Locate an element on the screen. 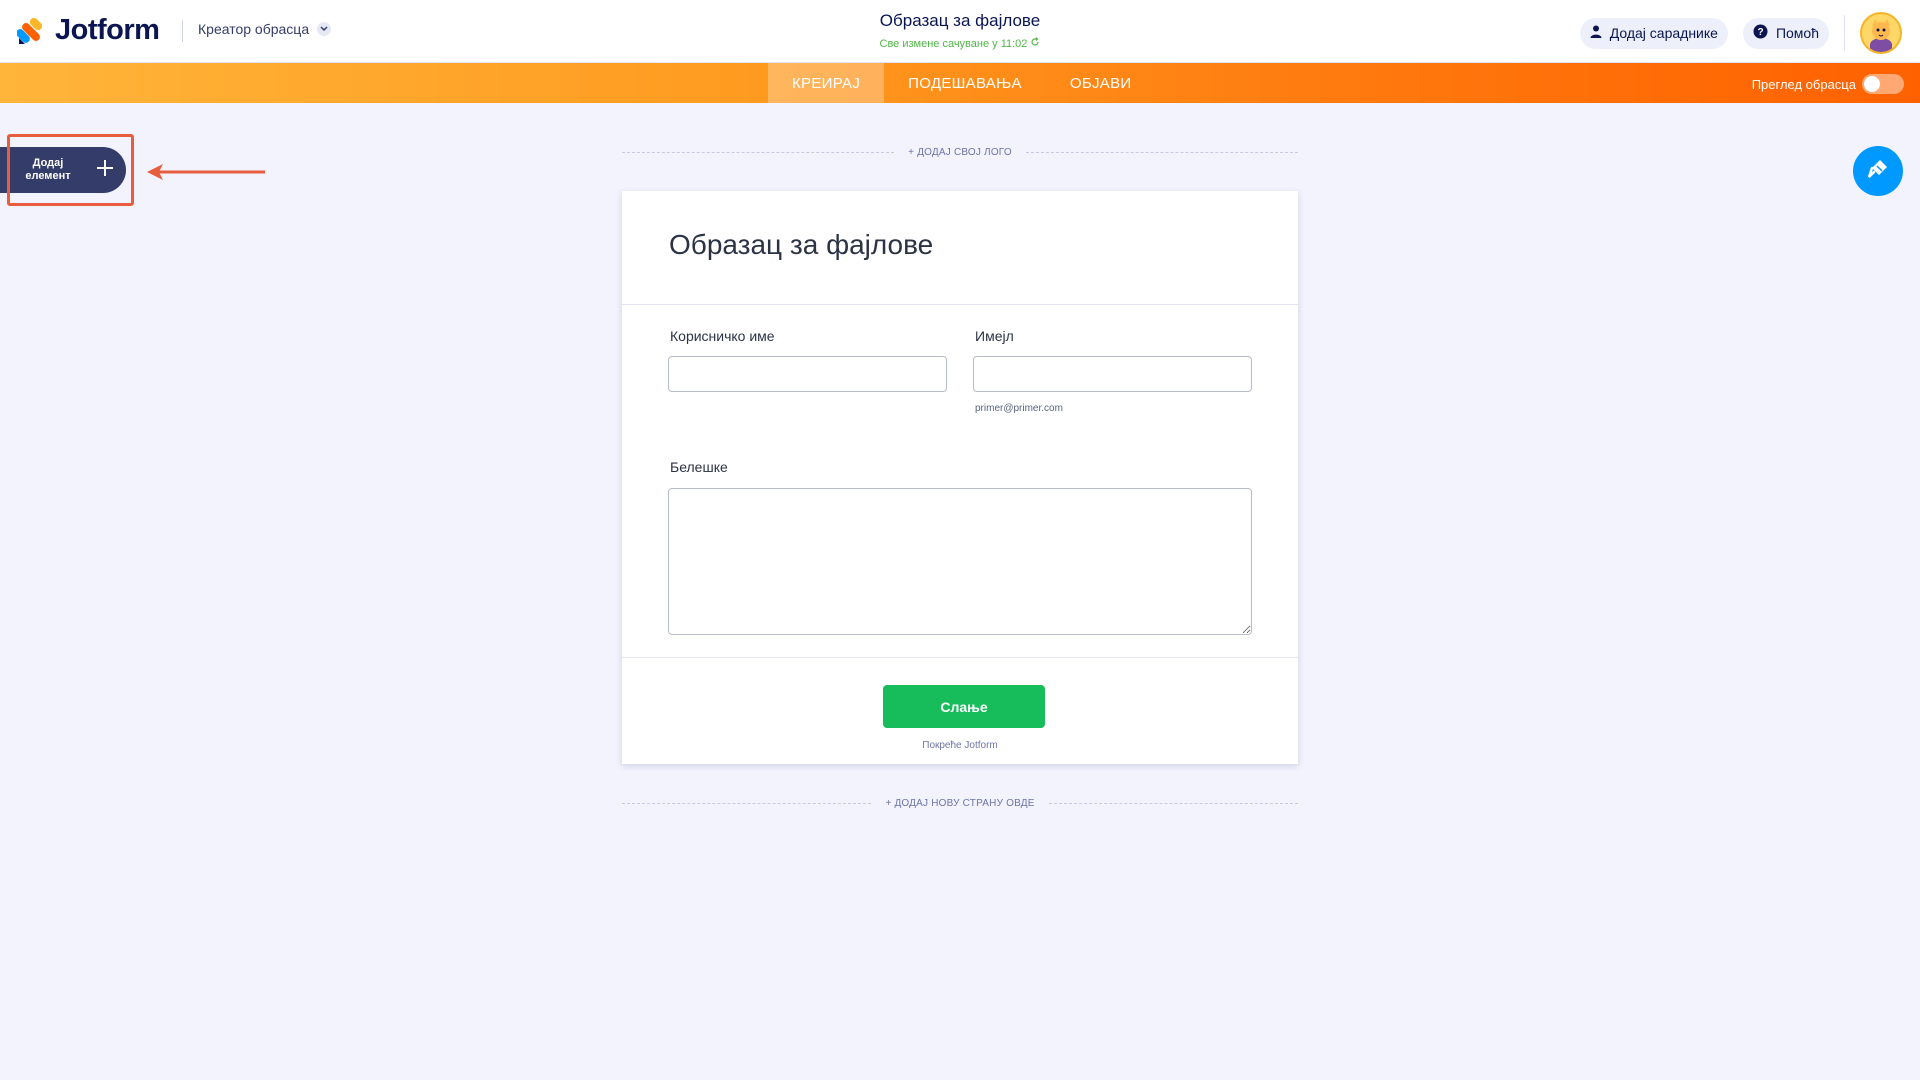 The image size is (1920, 1080). submit-button: Слање is located at coordinates (964, 706).